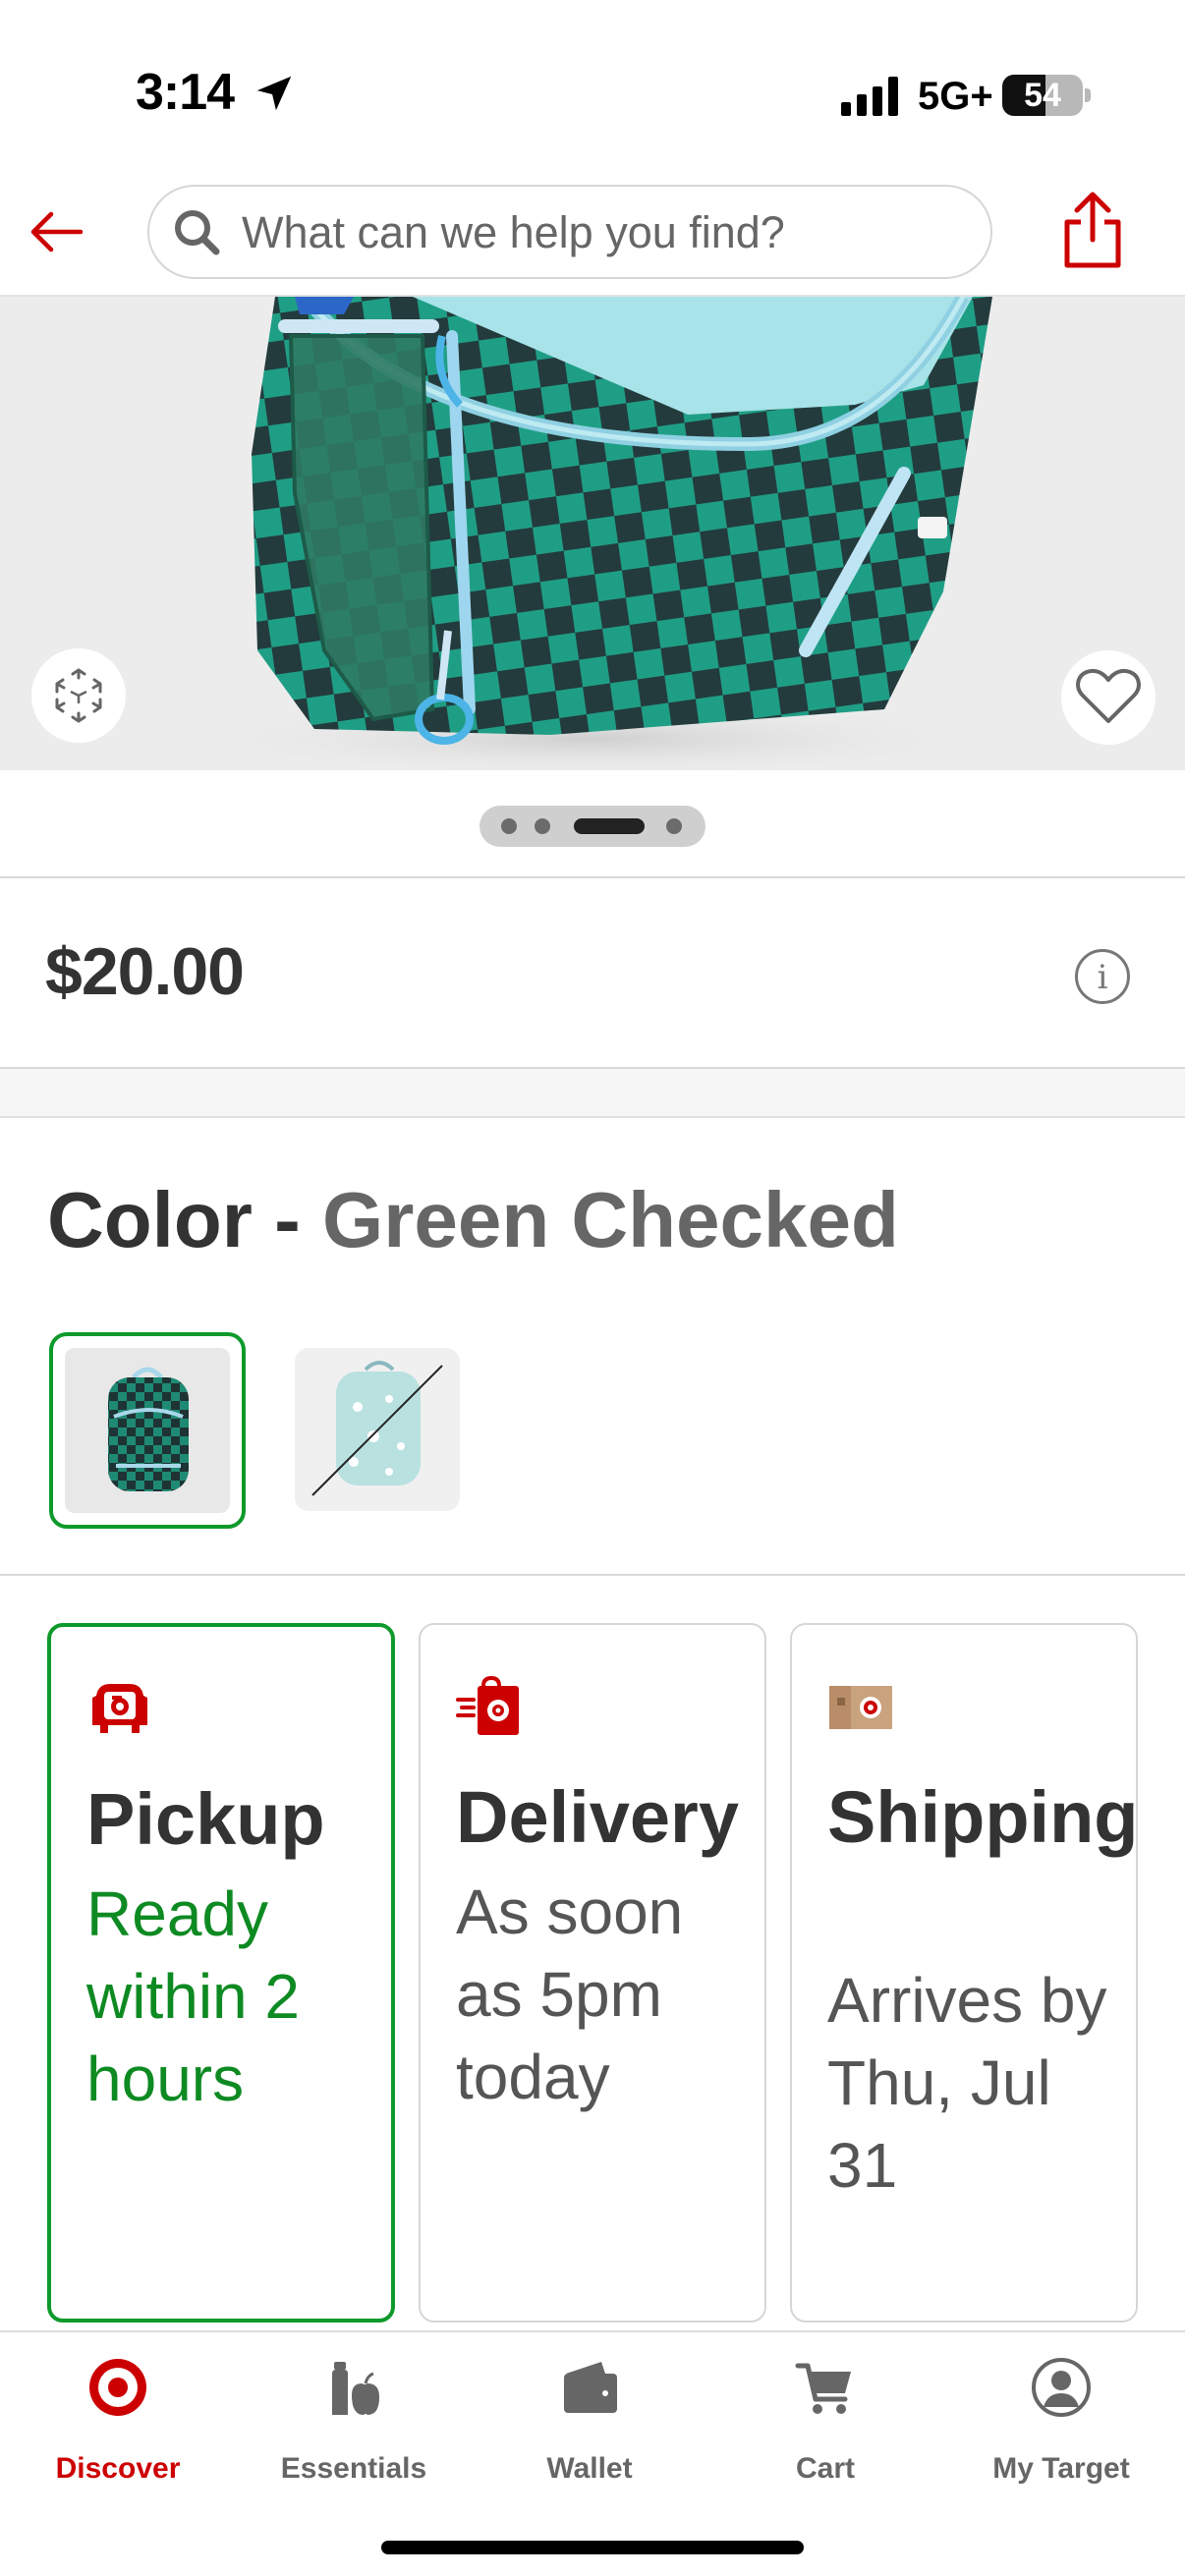 The image size is (1185, 2576). I want to click on swatch-thumbnail, so click(149, 1429).